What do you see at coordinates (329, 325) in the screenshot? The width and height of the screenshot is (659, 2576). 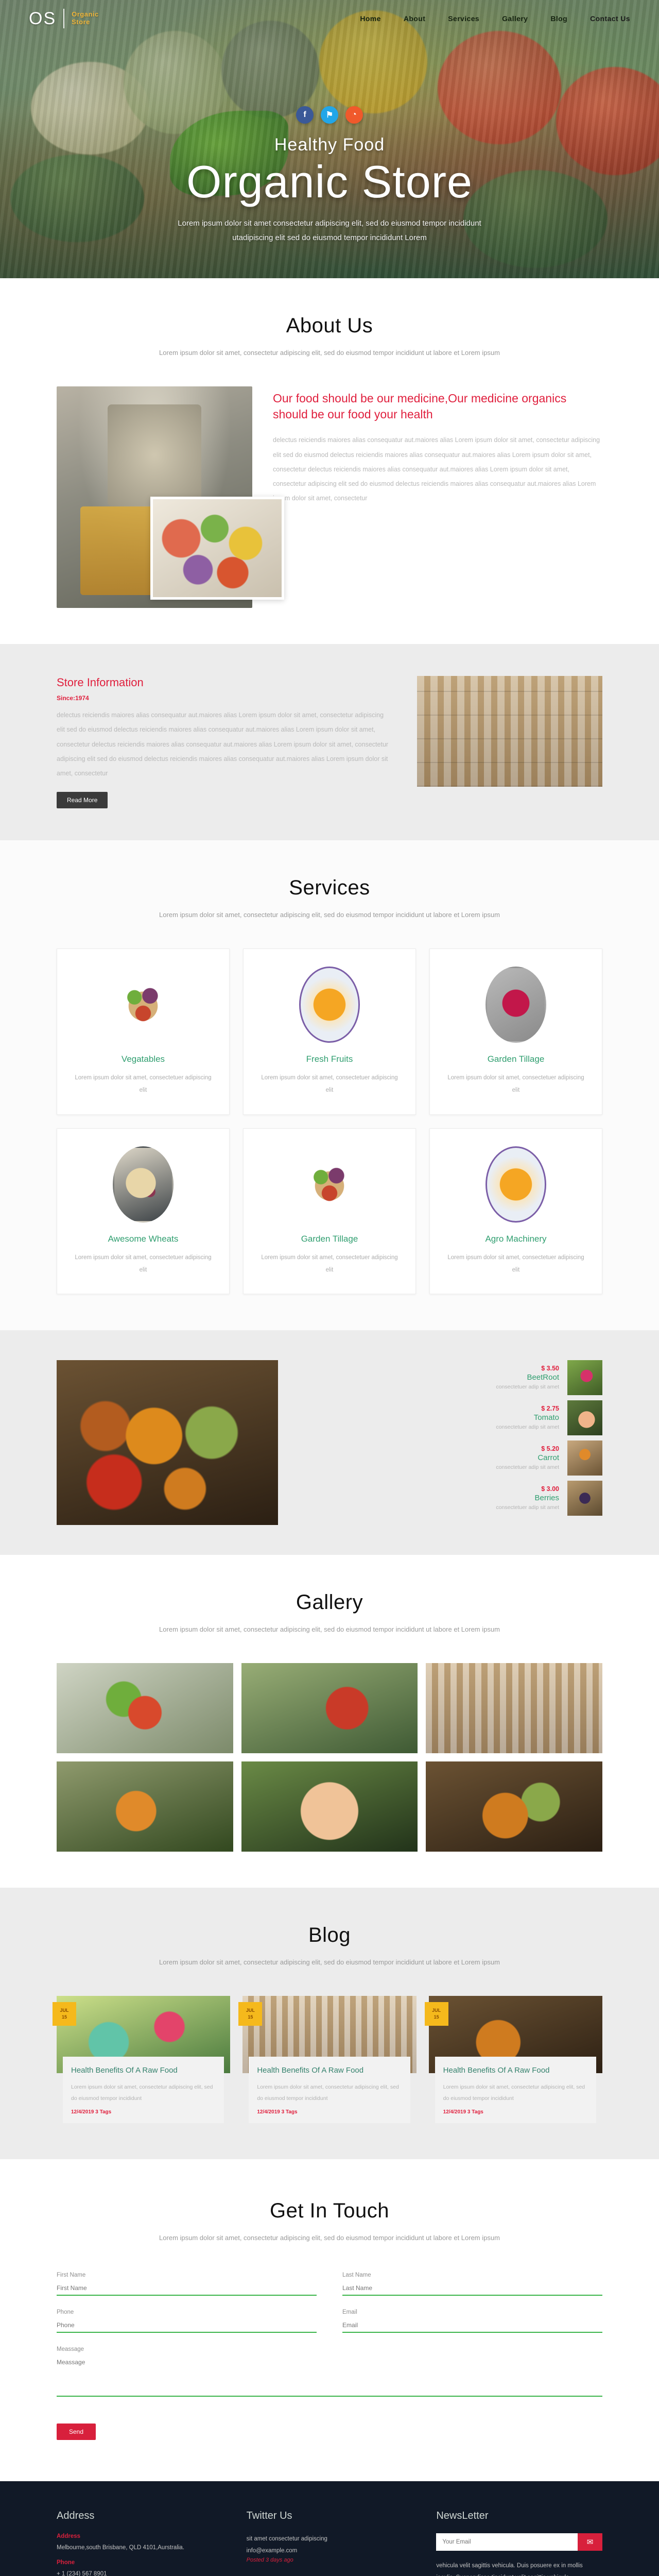 I see `about-title: About Us` at bounding box center [329, 325].